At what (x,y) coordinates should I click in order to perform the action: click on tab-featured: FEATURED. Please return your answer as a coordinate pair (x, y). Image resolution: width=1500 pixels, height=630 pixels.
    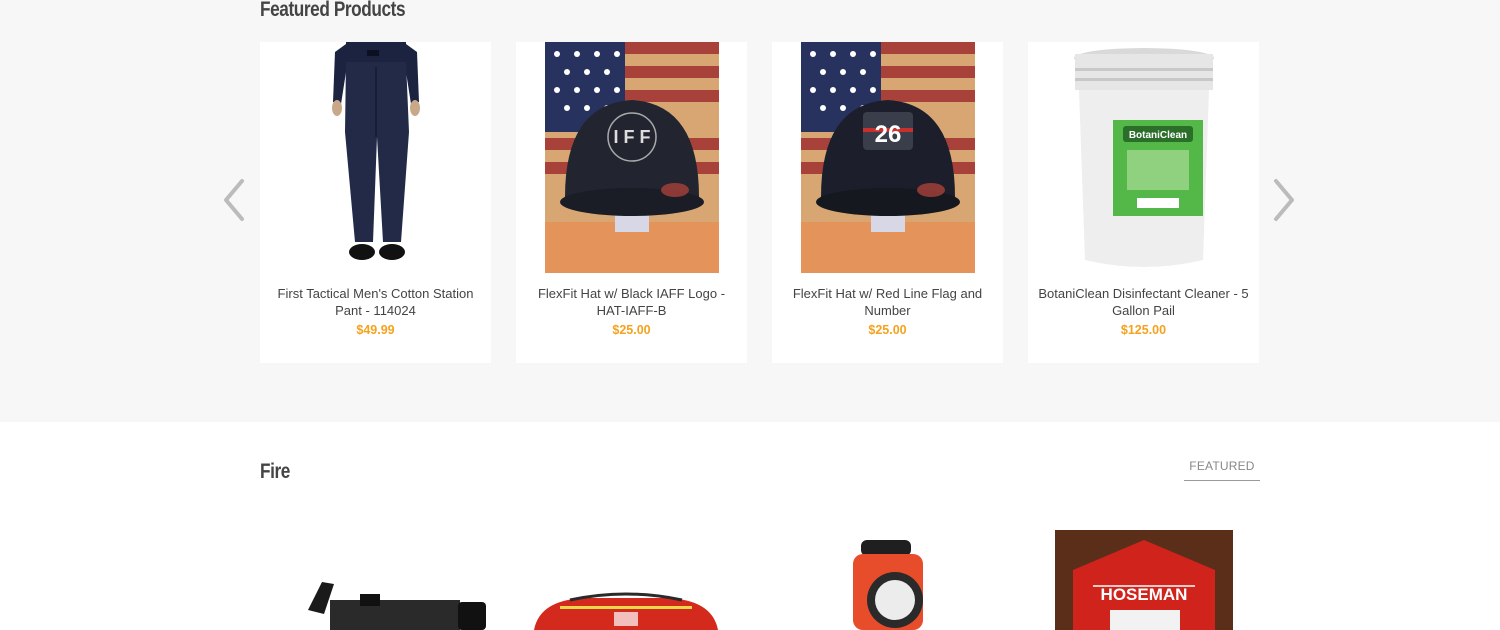
    Looking at the image, I should click on (1222, 470).